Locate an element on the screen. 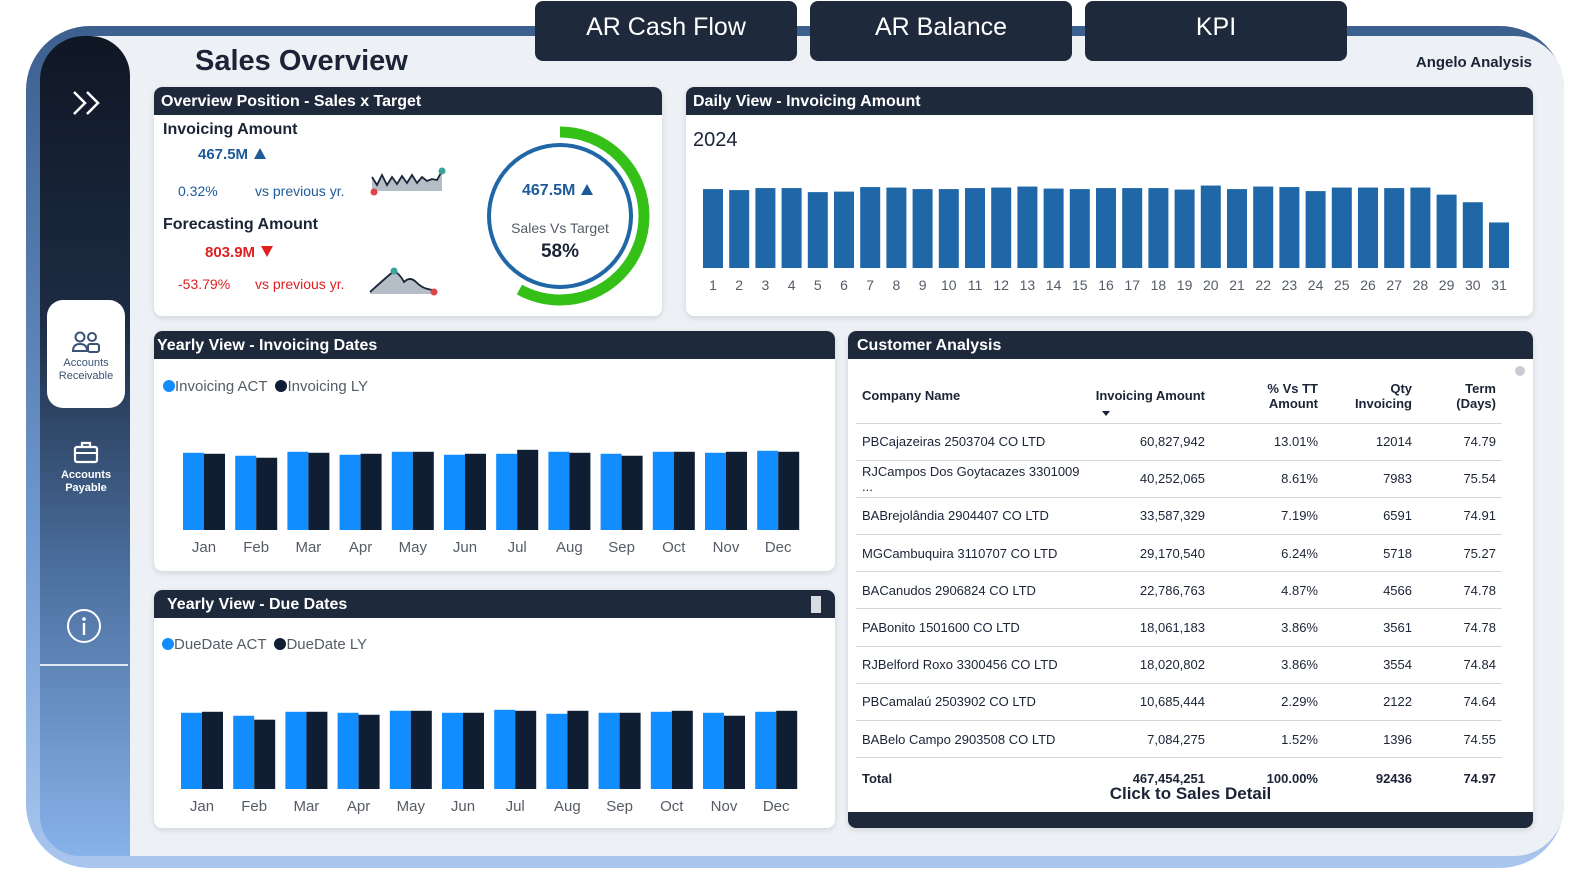  focus-mode-icon is located at coordinates (816, 604).